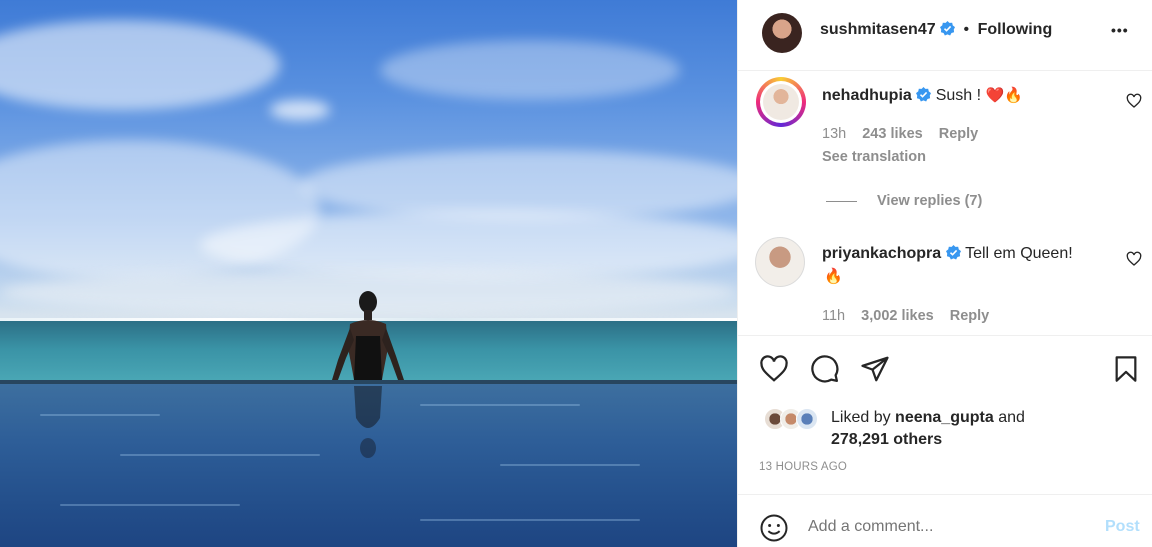 The height and width of the screenshot is (547, 1152). I want to click on liker-username: neena_gupta, so click(944, 417).